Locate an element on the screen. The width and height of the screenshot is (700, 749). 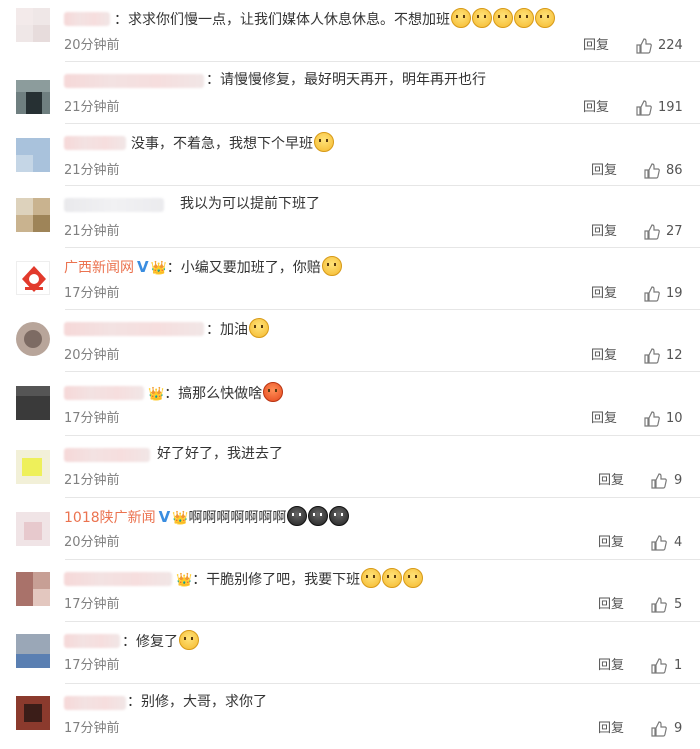
tear-emoji is located at coordinates (318, 516).